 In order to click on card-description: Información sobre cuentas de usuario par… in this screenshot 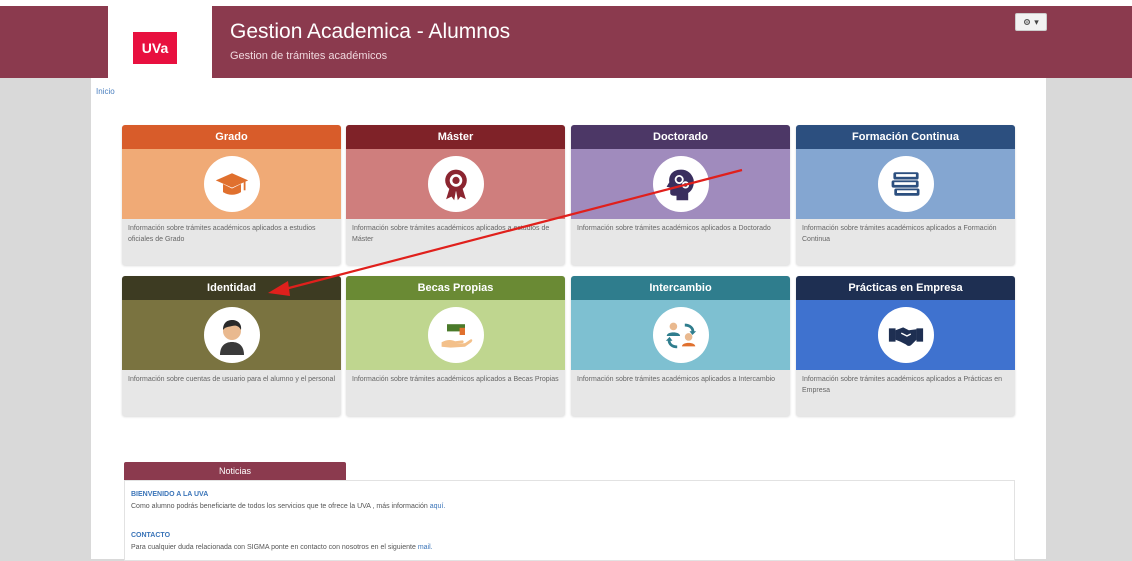, I will do `click(232, 379)`.